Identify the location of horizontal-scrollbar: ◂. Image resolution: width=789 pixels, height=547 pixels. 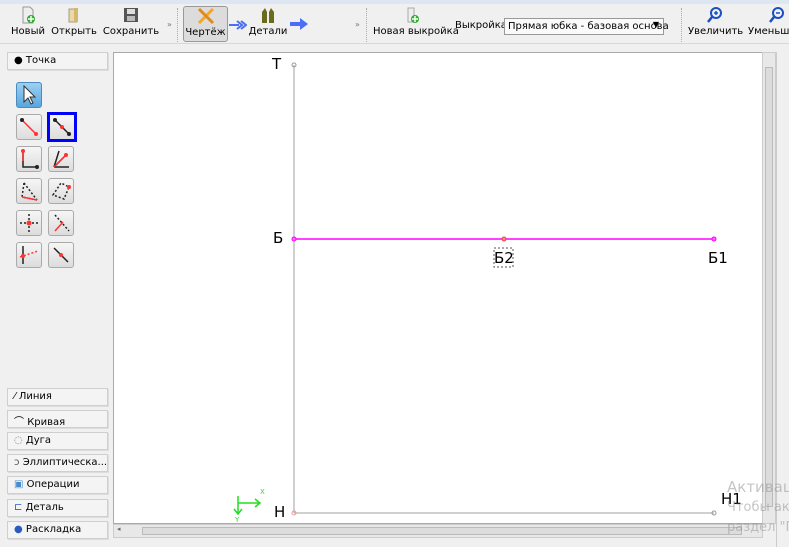
(438, 531).